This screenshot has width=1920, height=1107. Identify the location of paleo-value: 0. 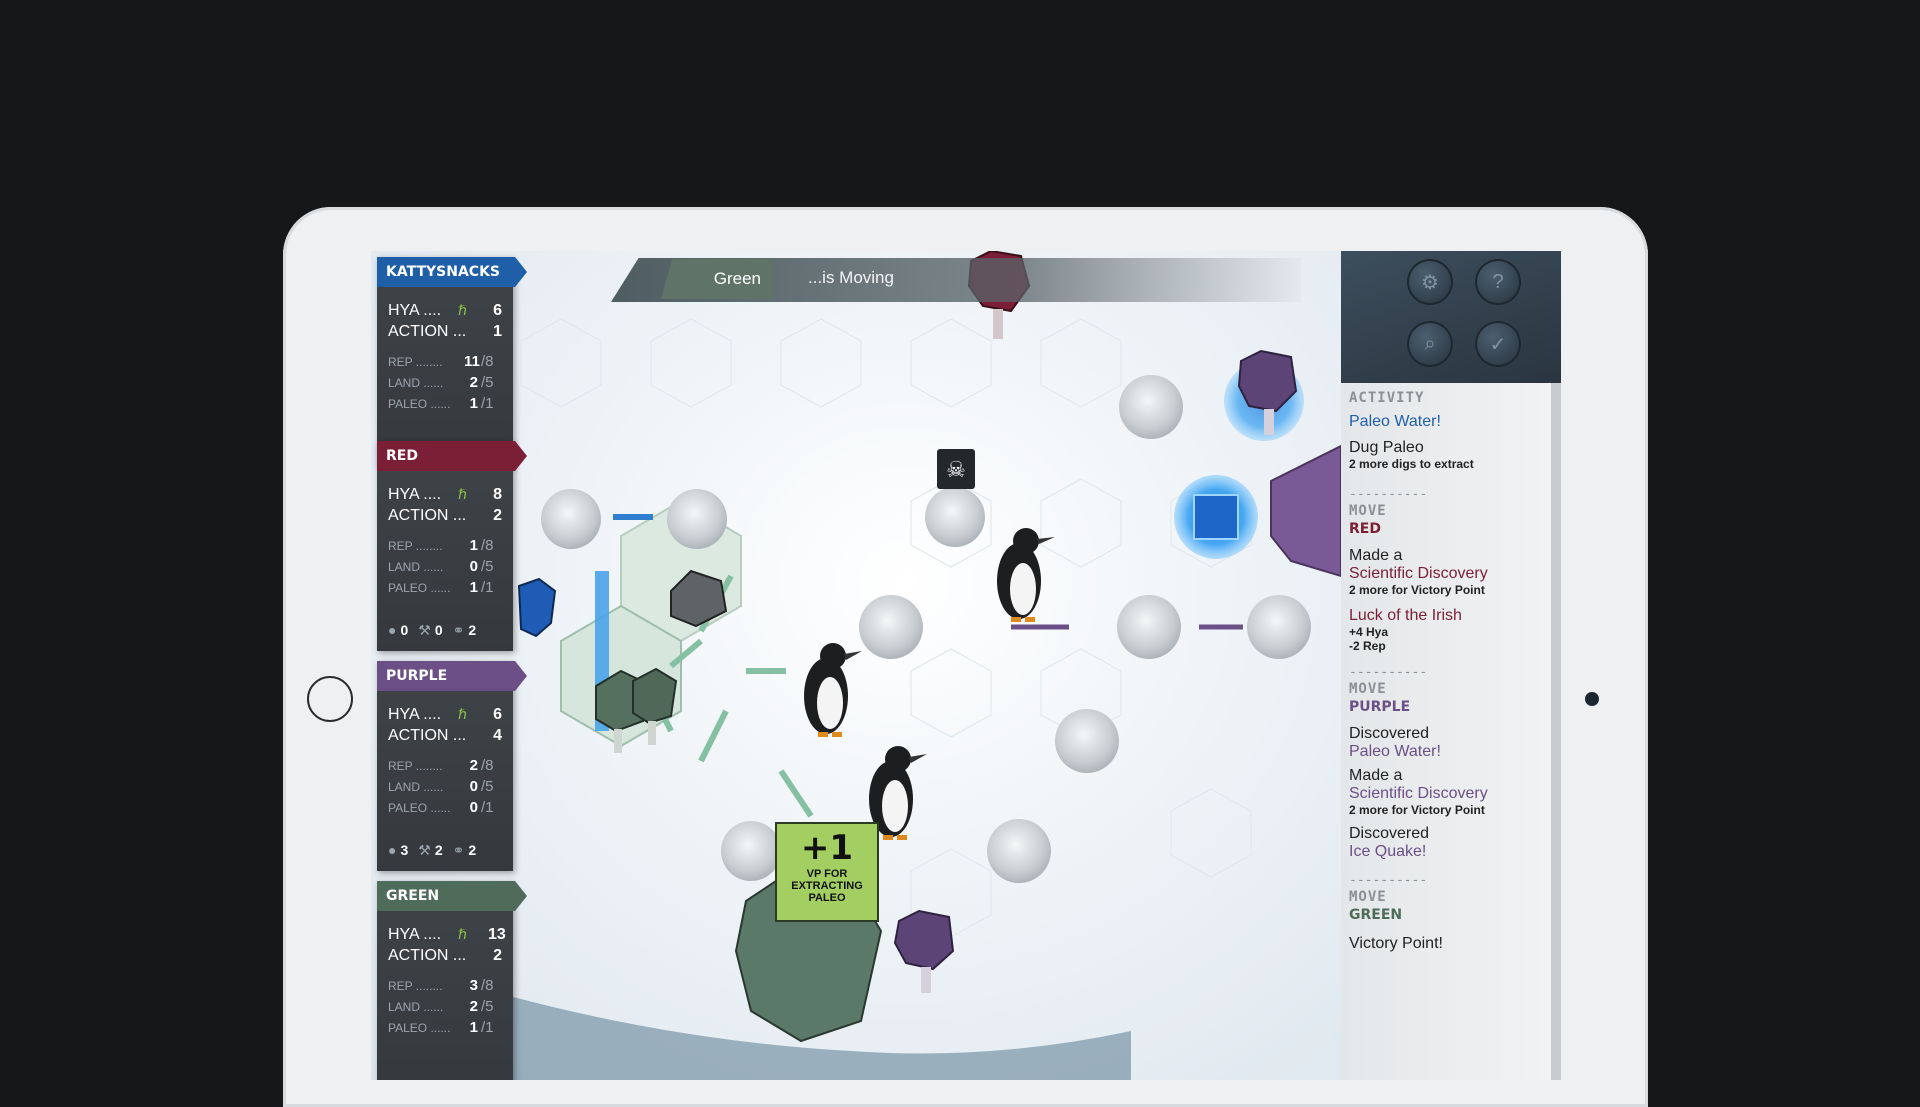
(473, 807).